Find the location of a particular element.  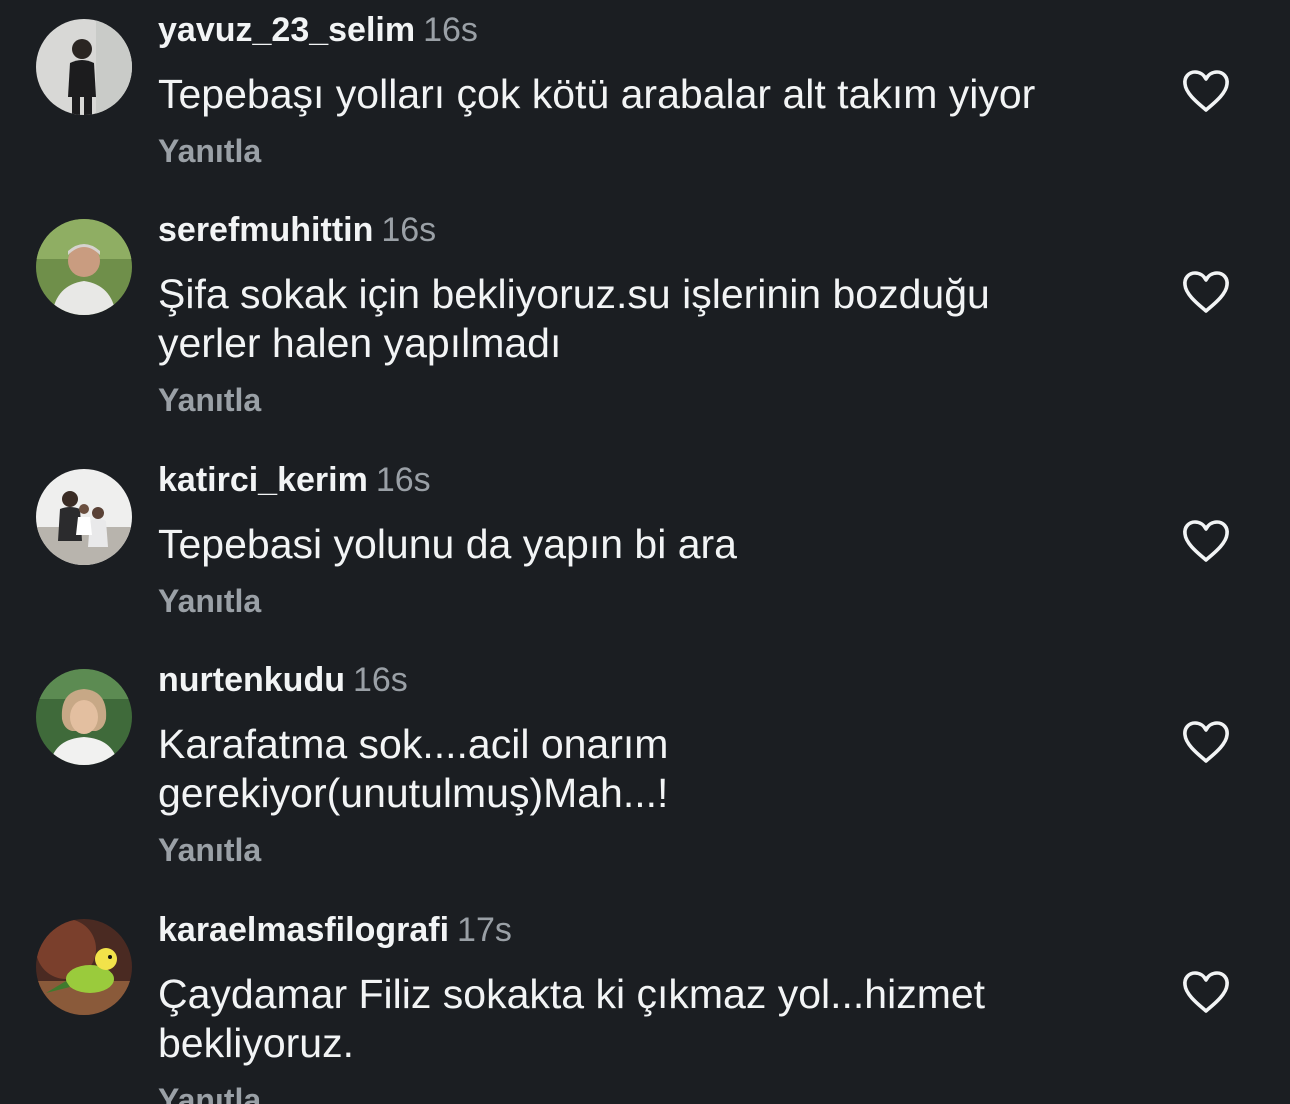

comment-header: katirci_kerim 16s is located at coordinates (294, 480).